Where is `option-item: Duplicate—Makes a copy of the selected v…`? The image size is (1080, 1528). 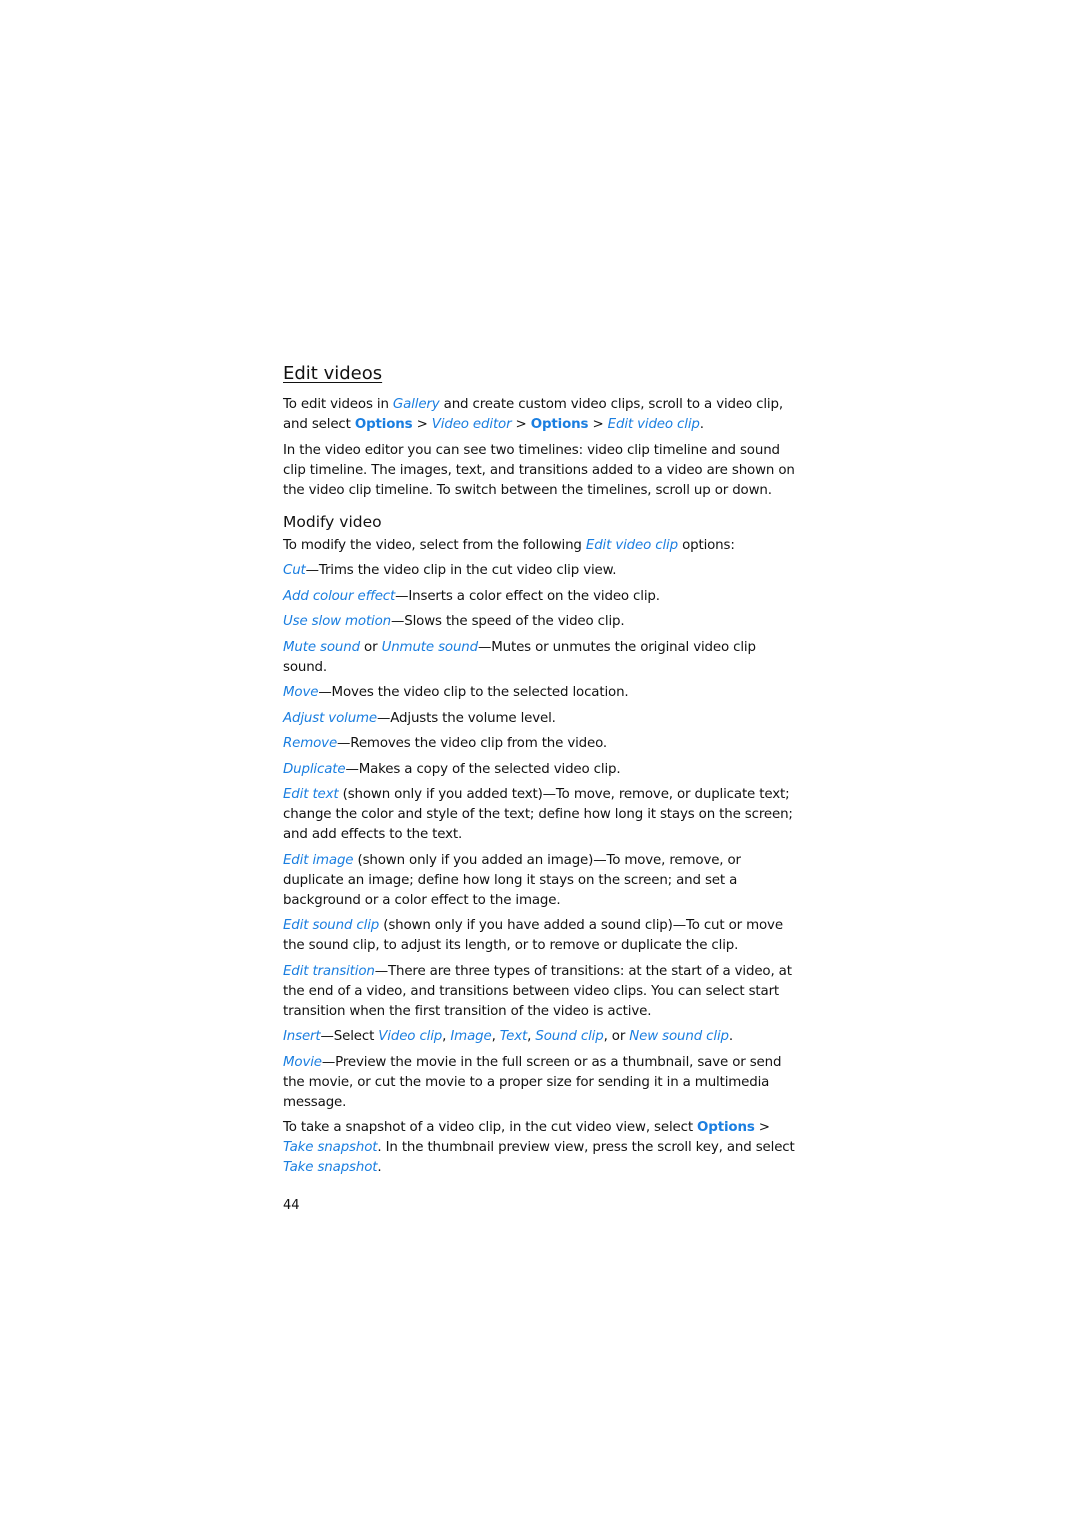
option-item: Duplicate—Makes a copy of the selected v… is located at coordinates (543, 770).